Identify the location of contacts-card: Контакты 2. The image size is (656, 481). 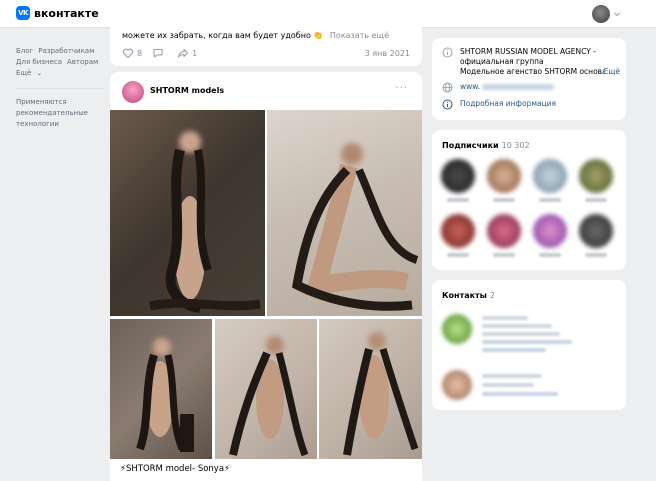
(529, 345).